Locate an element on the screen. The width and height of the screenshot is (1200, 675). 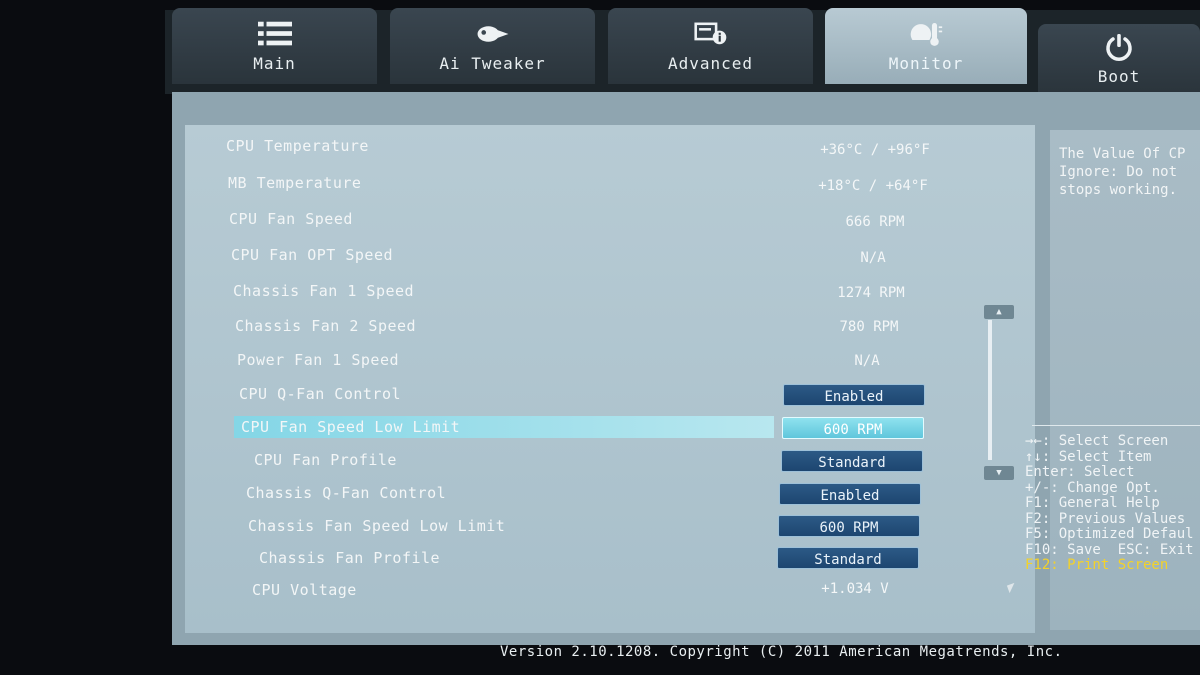
scrollbar-track is located at coordinates (990, 390).